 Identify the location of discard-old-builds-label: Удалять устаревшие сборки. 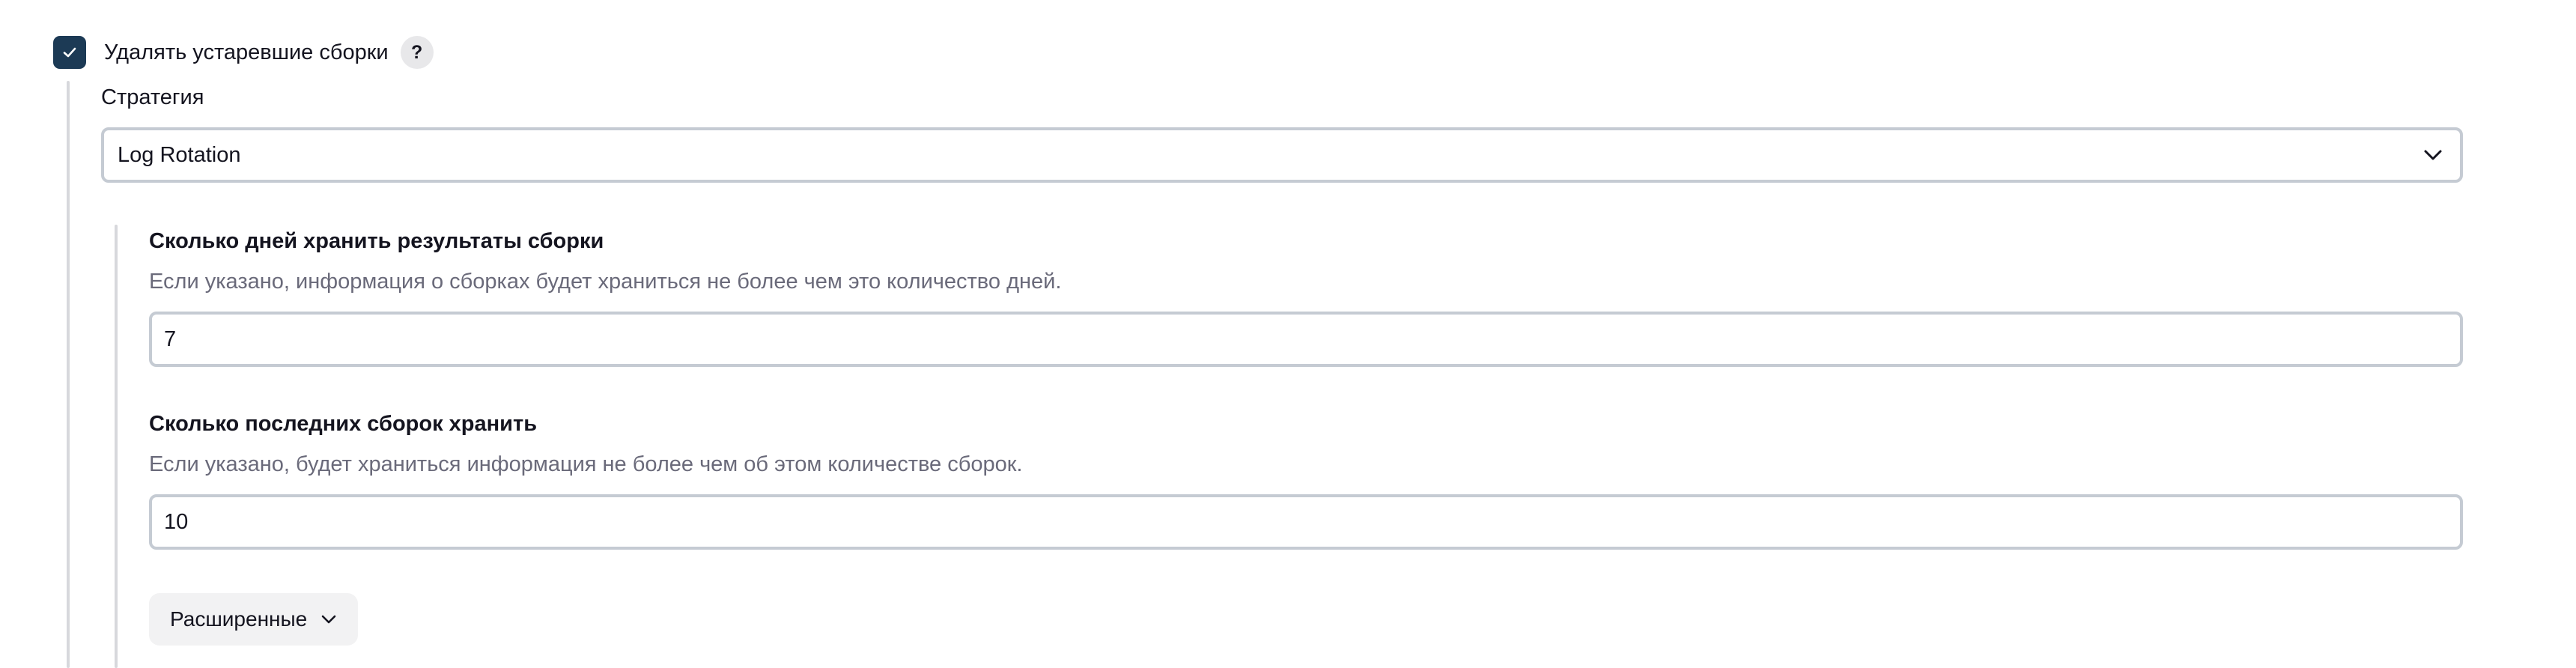
(246, 52).